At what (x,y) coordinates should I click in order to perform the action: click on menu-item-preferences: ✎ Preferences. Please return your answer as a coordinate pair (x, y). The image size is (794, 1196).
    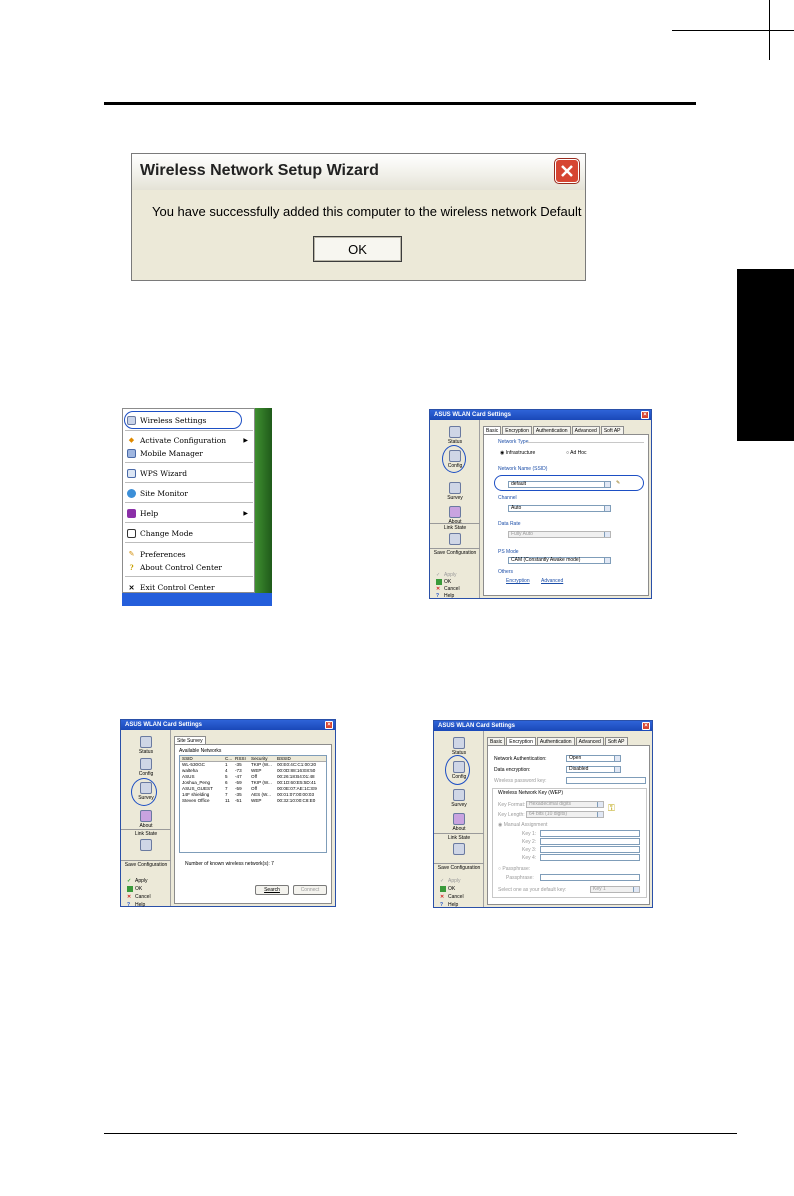
    Looking at the image, I should click on (156, 554).